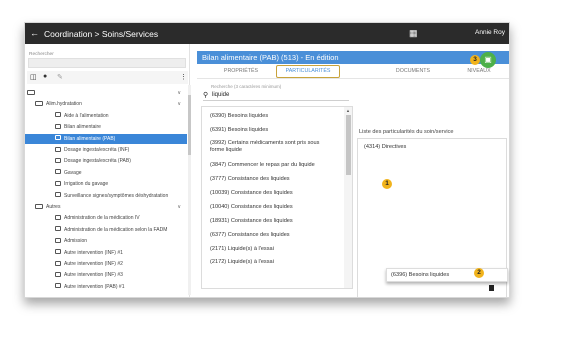 The height and width of the screenshot is (352, 564). Describe the element at coordinates (106, 93) in the screenshot. I see `tree-folder: ∨` at that location.